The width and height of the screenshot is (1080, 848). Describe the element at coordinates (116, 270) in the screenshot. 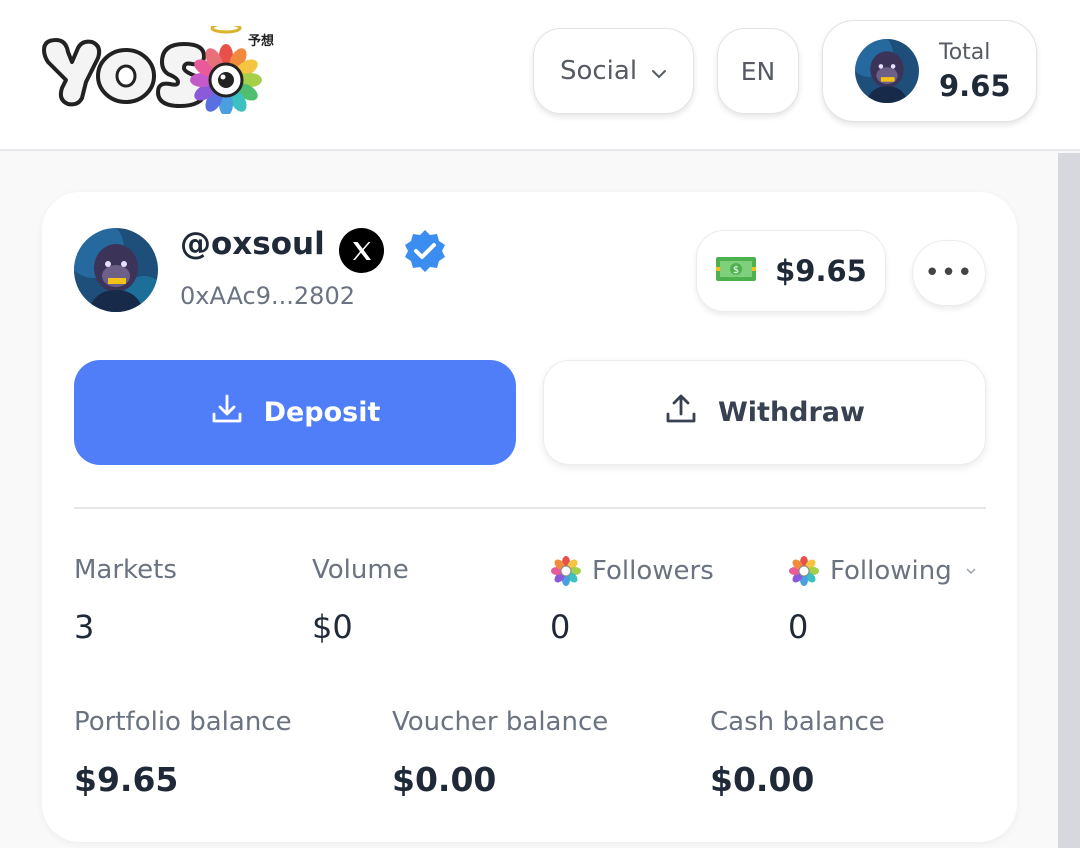

I see `profile-avatar` at that location.